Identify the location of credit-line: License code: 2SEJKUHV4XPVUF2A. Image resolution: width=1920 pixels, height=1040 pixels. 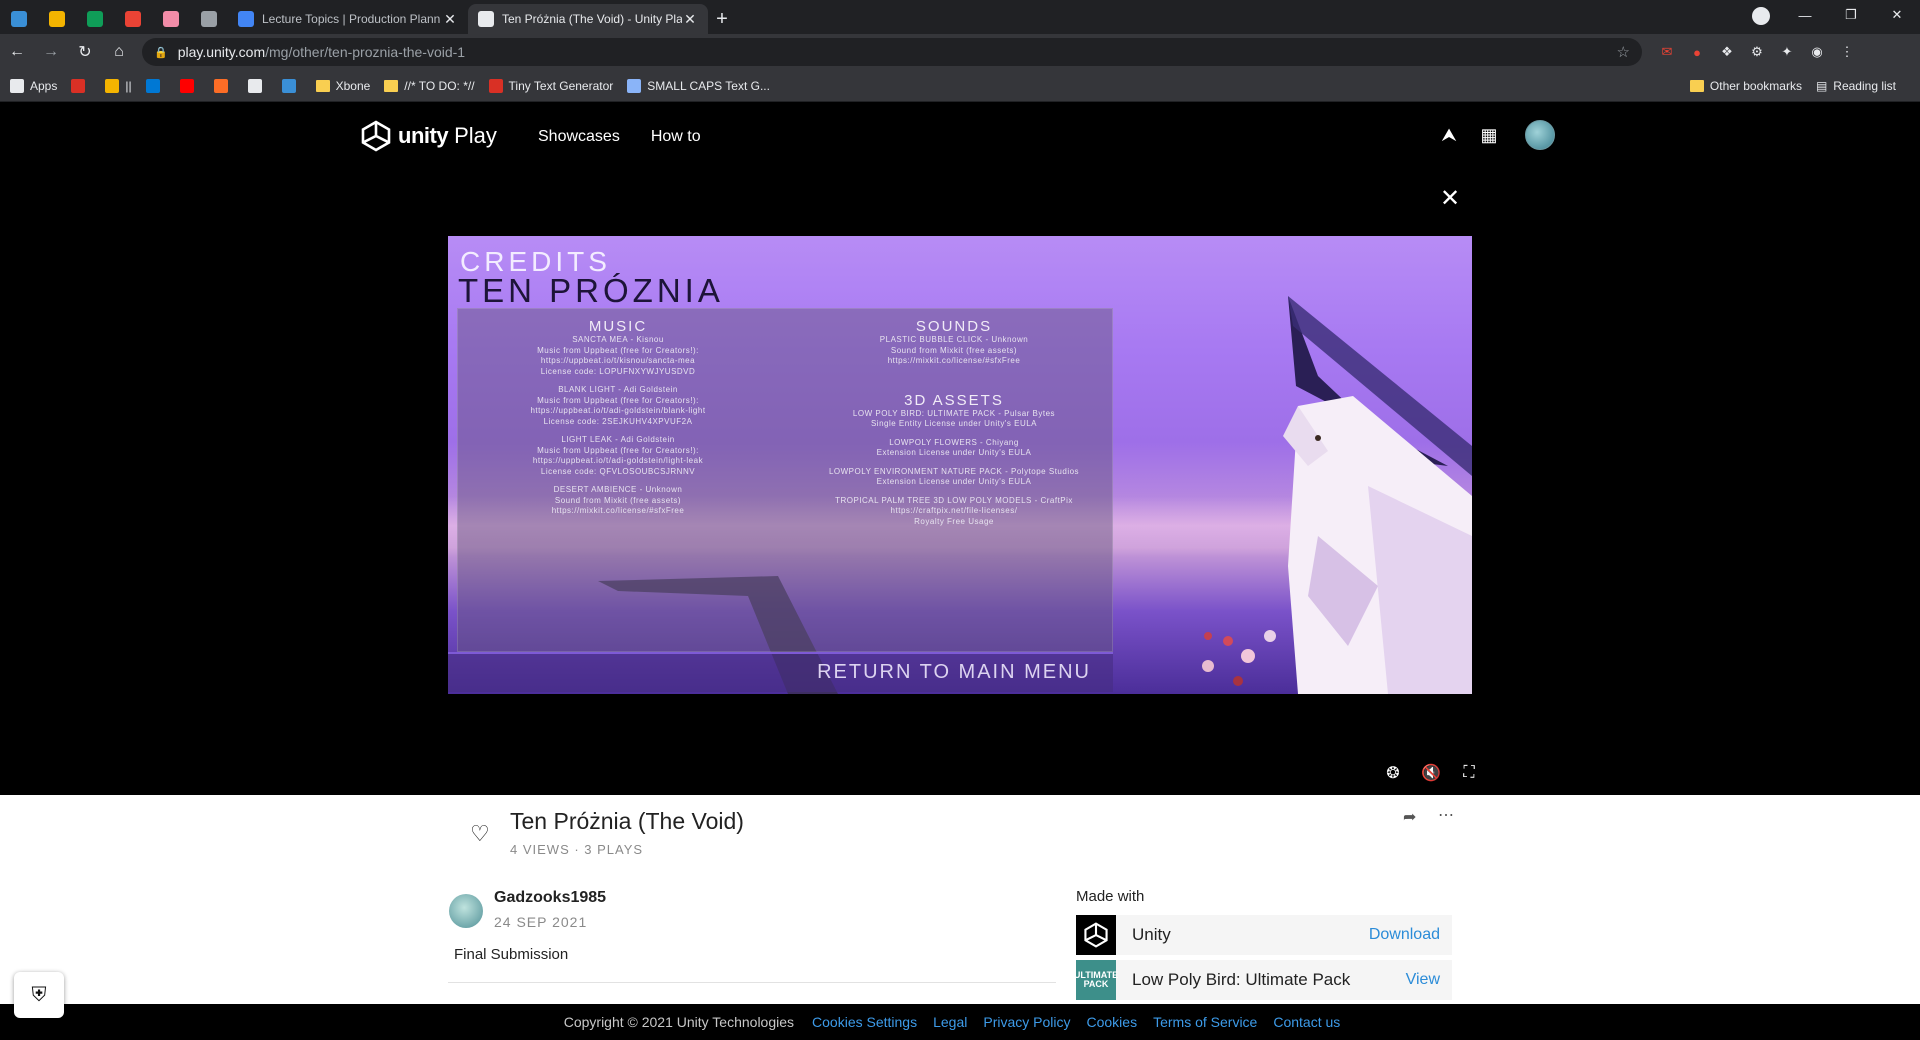
(618, 421).